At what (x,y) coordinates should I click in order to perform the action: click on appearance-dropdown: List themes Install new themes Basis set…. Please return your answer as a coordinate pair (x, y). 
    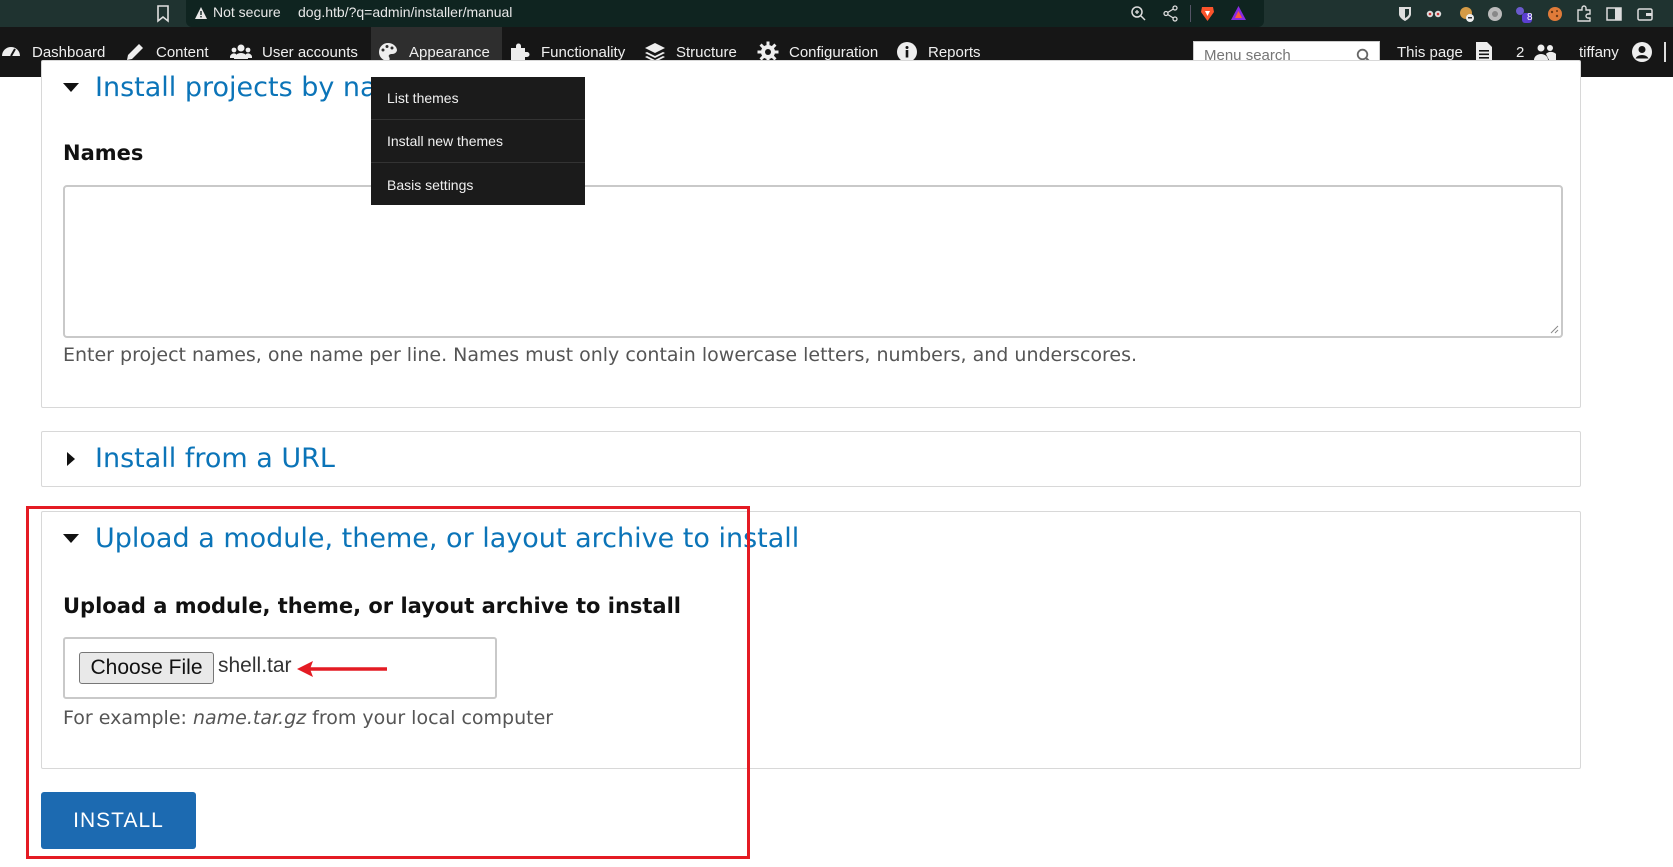
    Looking at the image, I should click on (478, 141).